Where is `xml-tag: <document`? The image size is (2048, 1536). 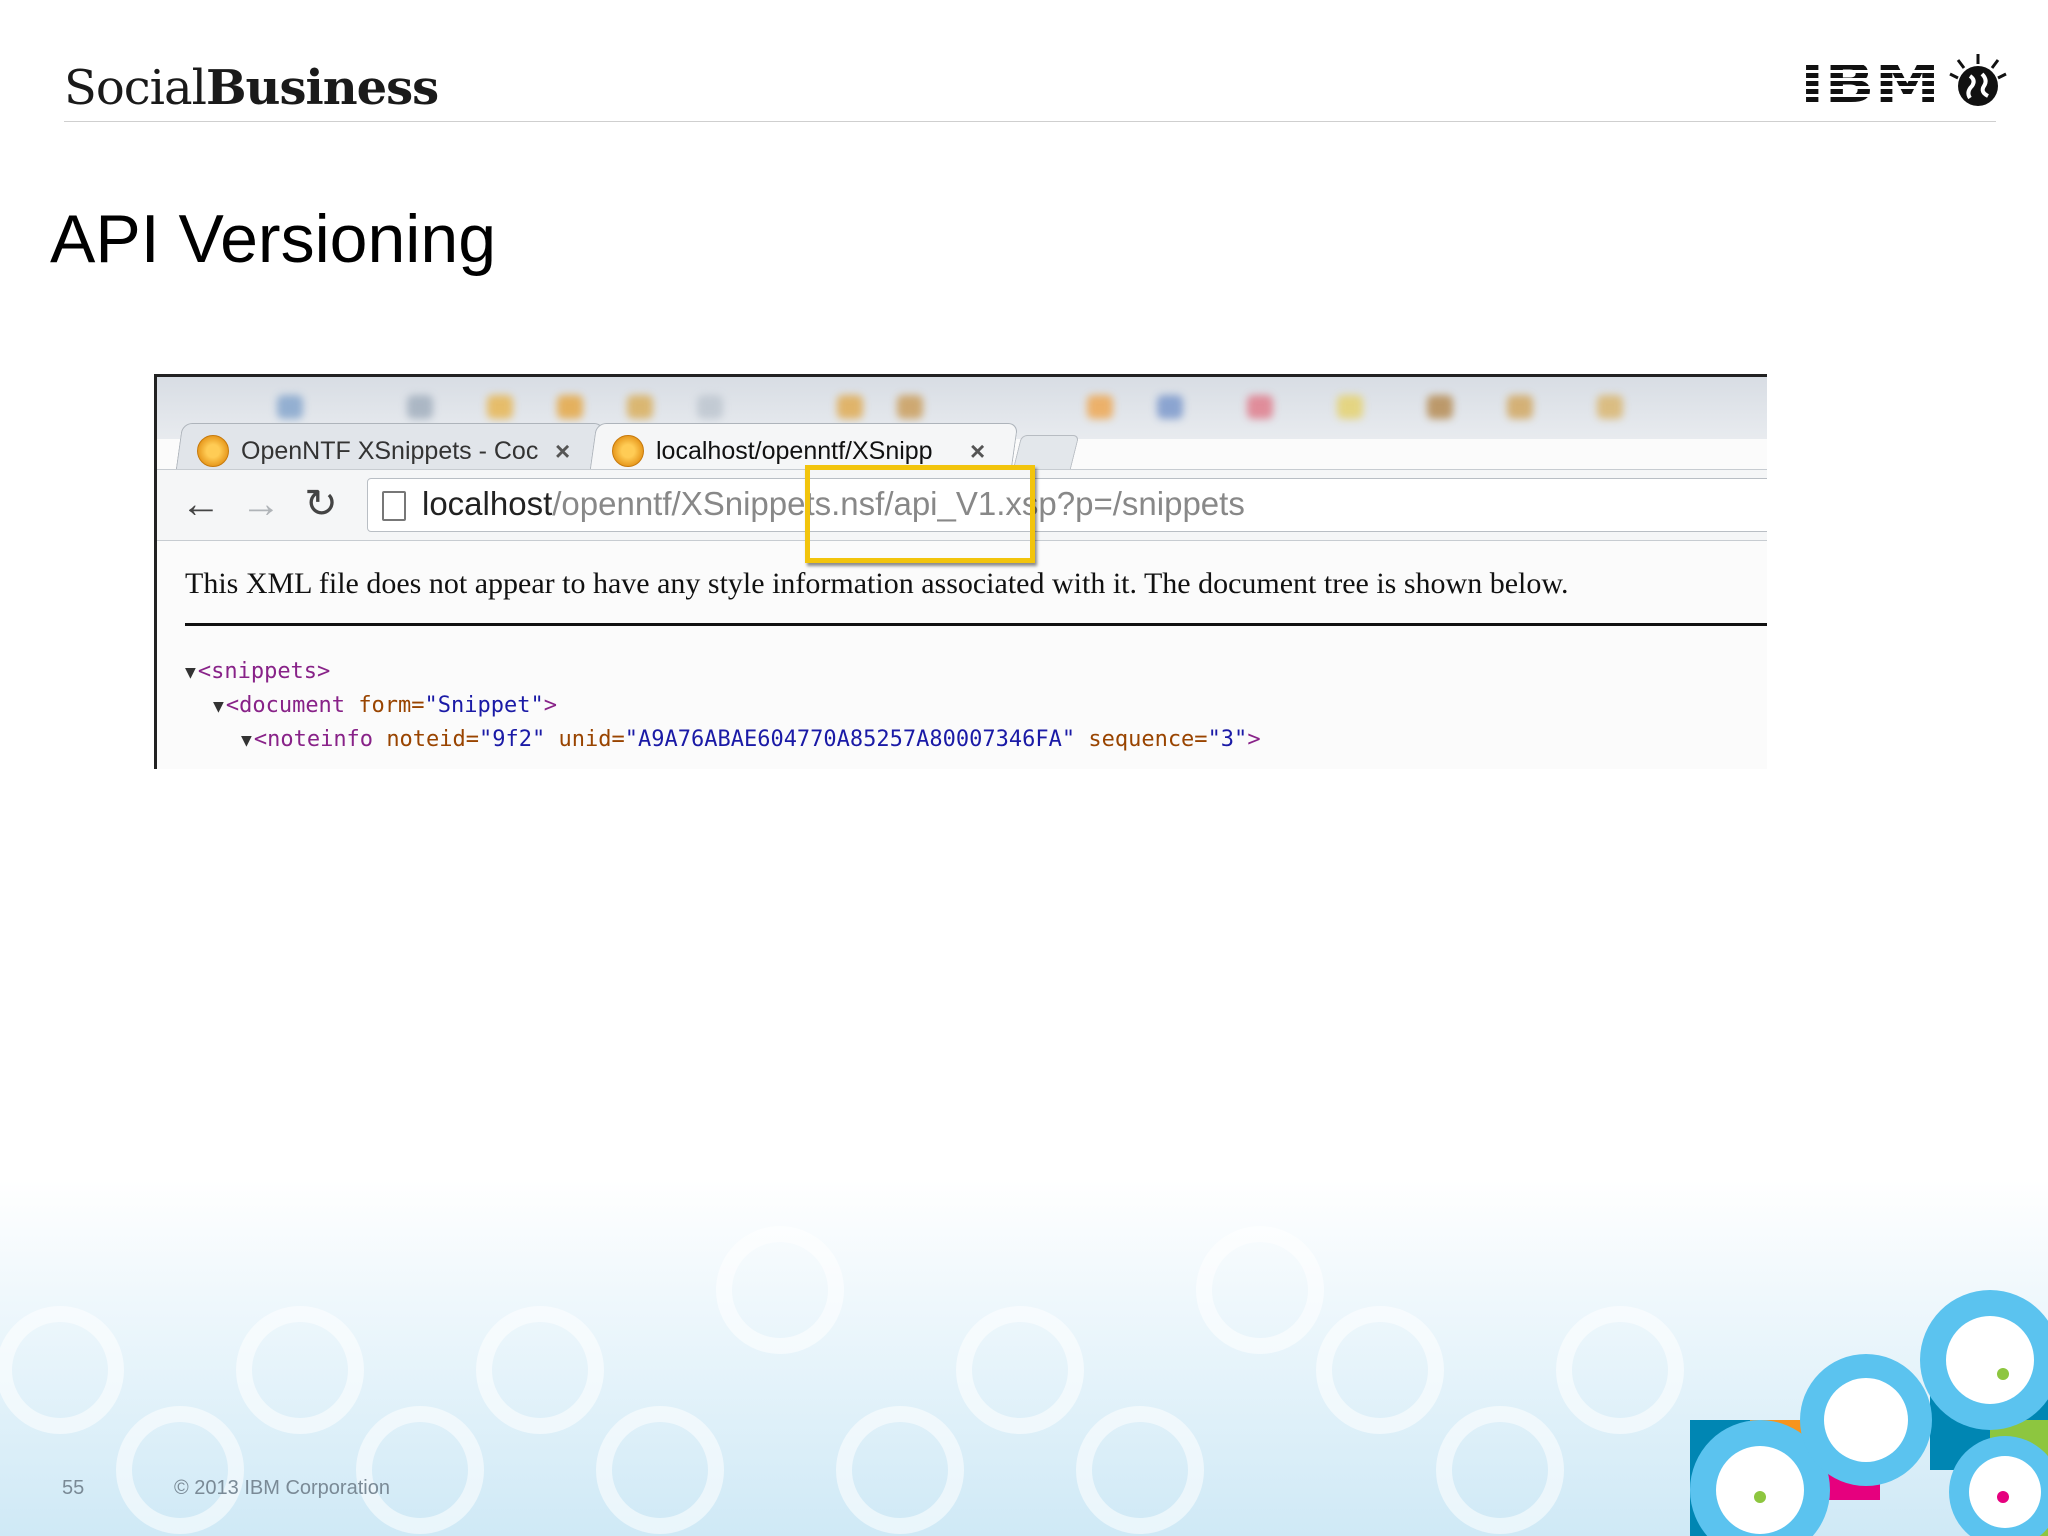
xml-tag: <document is located at coordinates (285, 705).